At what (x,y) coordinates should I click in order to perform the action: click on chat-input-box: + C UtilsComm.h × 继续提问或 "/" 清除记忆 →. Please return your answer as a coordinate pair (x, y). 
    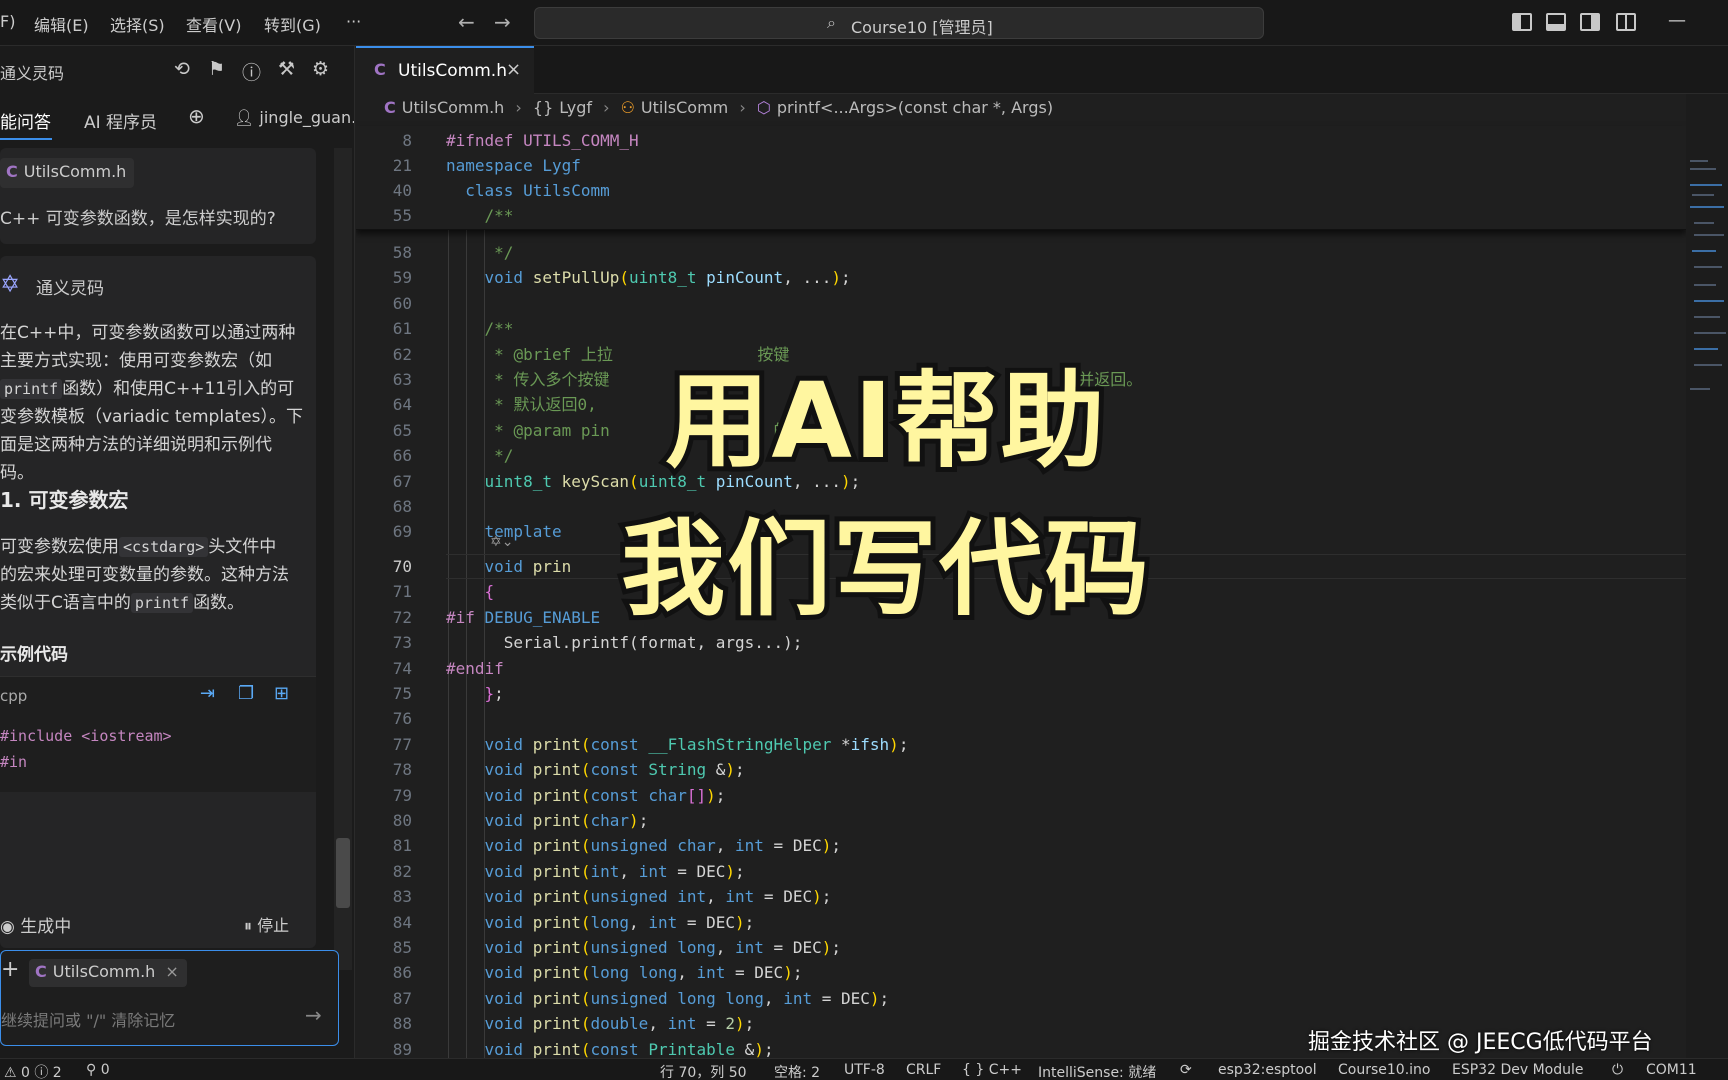
    Looking at the image, I should click on (169, 998).